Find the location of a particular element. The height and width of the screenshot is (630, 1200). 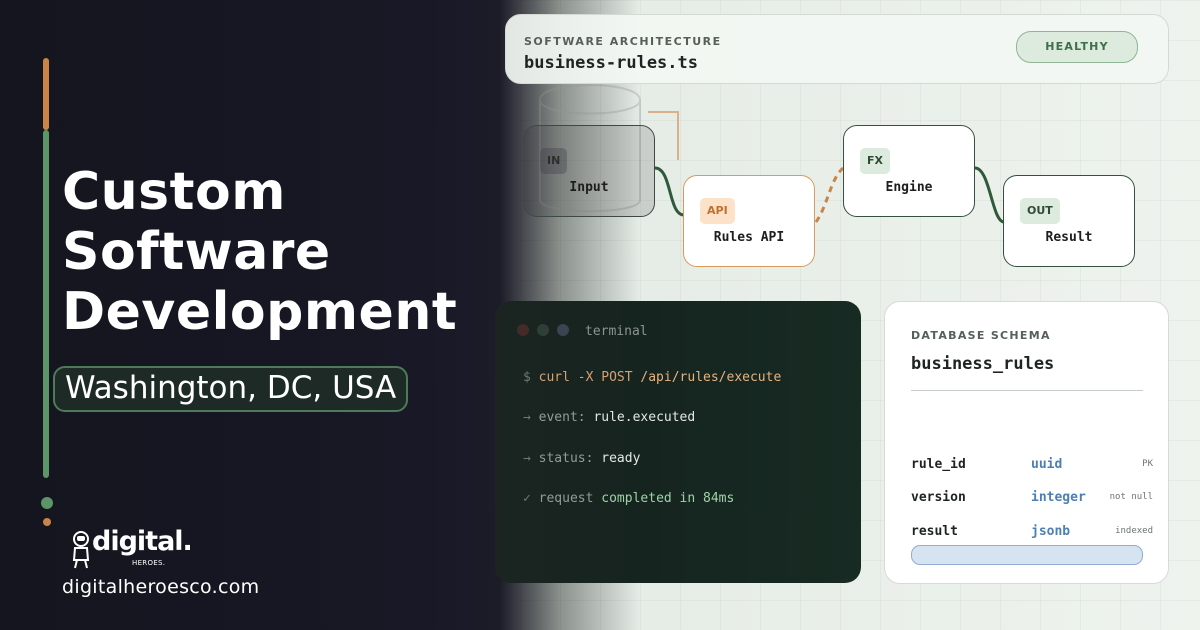

terminal-text: completed in 84ms is located at coordinates (668, 498).